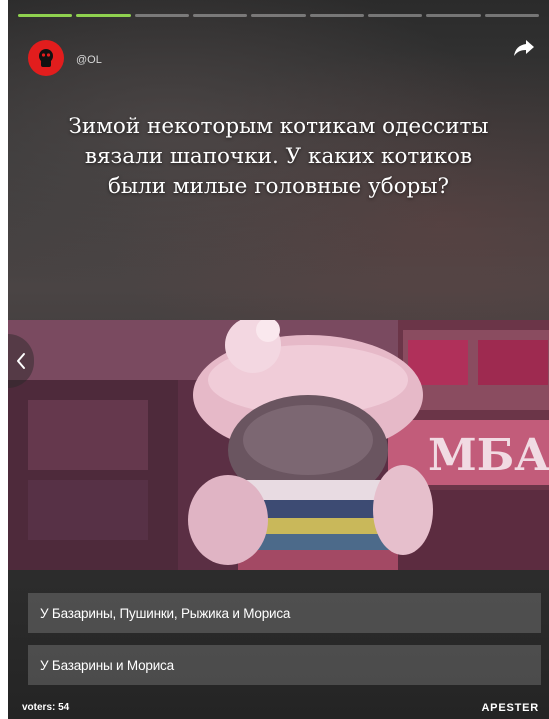 Image resolution: width=549 pixels, height=719 pixels. What do you see at coordinates (510, 708) in the screenshot?
I see `brand-logo: APESTER` at bounding box center [510, 708].